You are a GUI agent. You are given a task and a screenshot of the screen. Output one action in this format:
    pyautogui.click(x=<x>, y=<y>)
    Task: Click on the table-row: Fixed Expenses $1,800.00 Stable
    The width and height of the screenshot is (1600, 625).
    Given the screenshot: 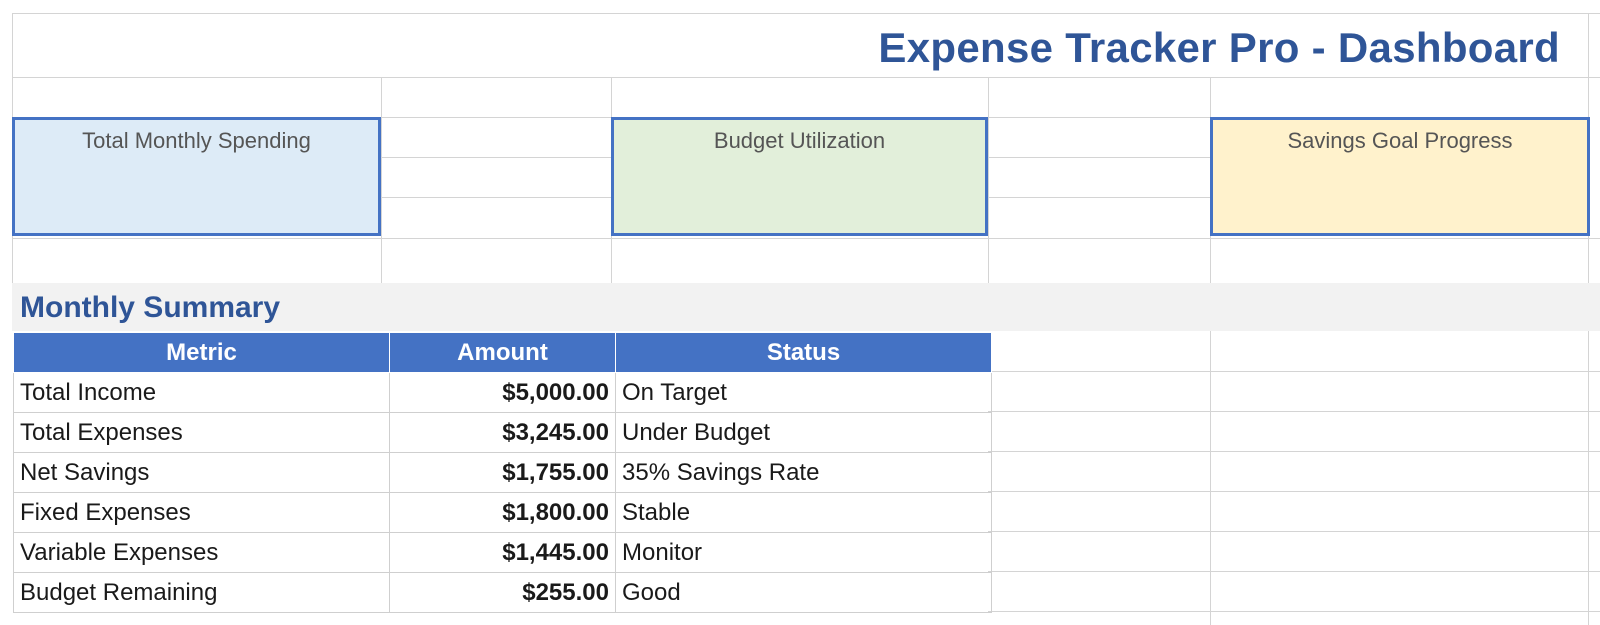 What is the action you would take?
    pyautogui.click(x=502, y=512)
    